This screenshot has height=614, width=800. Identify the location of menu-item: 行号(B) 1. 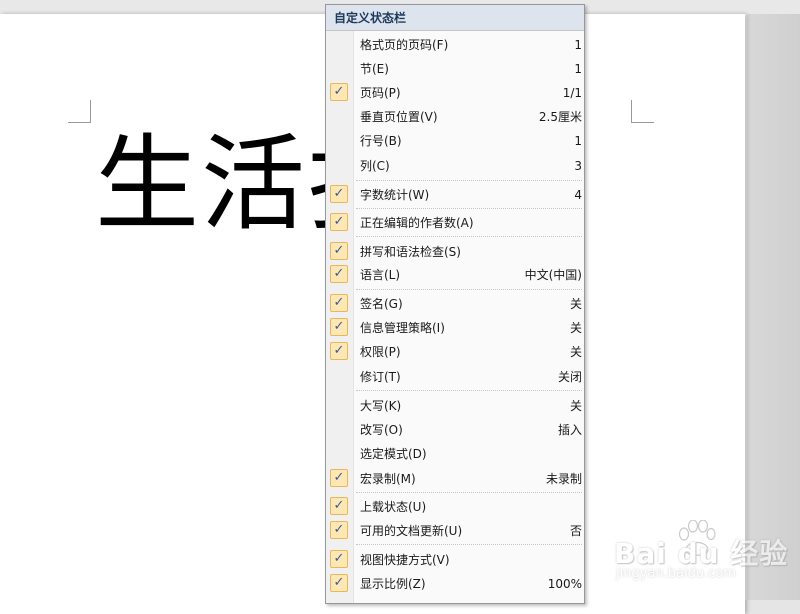
(455, 141).